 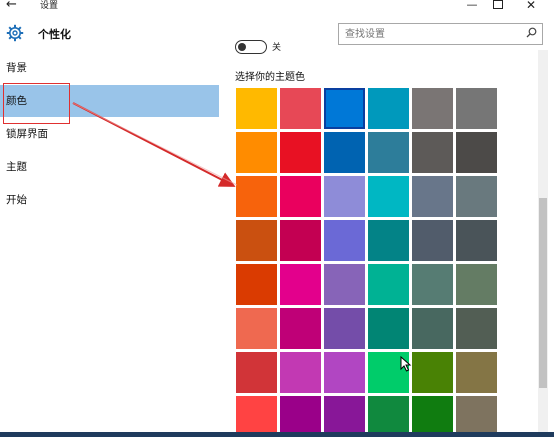 What do you see at coordinates (531, 6) in the screenshot?
I see `close-button: ✕` at bounding box center [531, 6].